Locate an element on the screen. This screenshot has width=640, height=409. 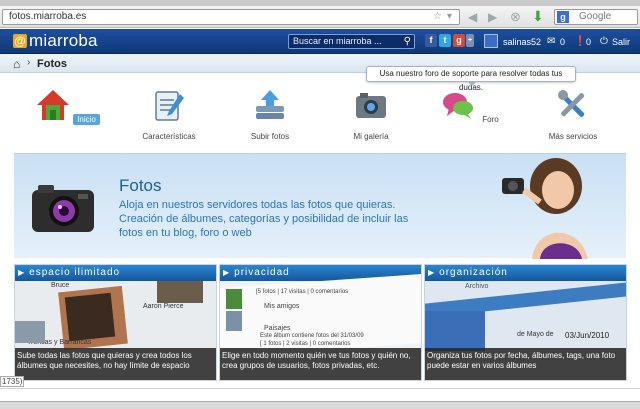
alert-icon: ❗ is located at coordinates (580, 41).